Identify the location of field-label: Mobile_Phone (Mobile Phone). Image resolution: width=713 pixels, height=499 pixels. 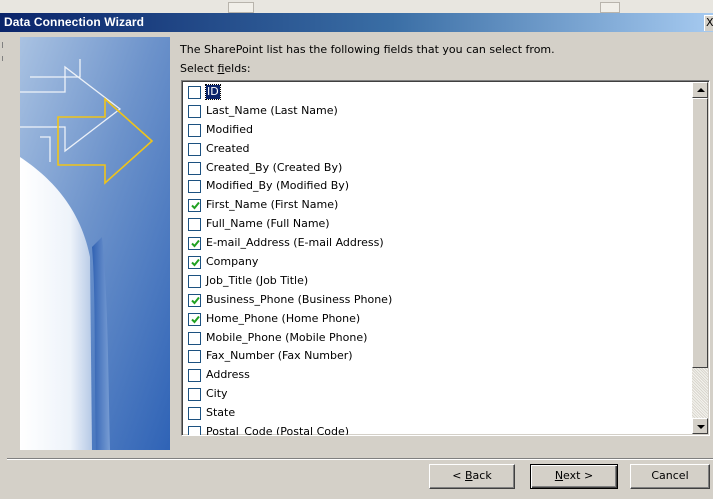
(287, 337).